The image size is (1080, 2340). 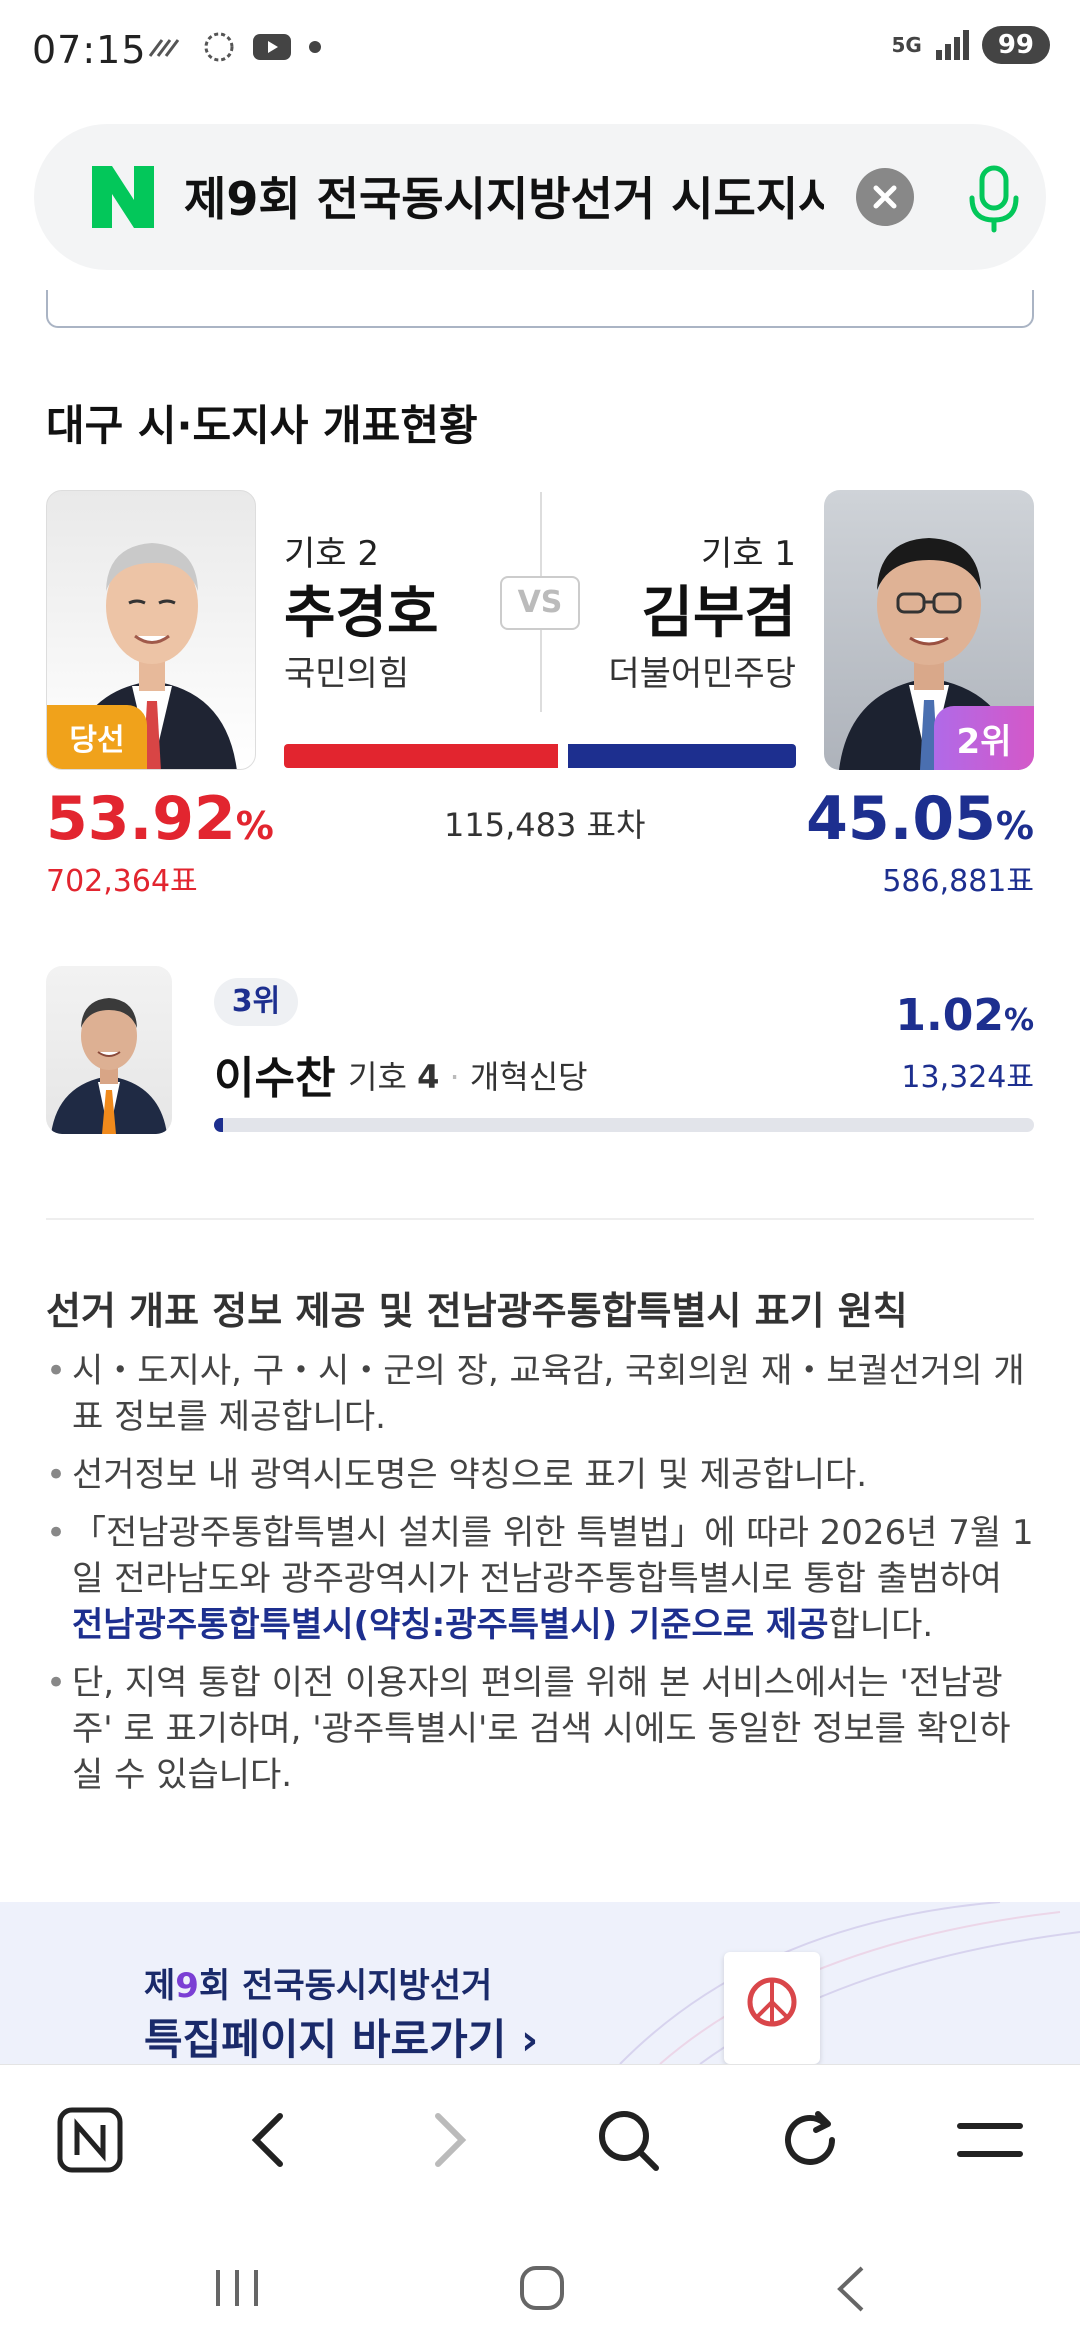 What do you see at coordinates (361, 608) in the screenshot?
I see `candidate-left-name: 추경호` at bounding box center [361, 608].